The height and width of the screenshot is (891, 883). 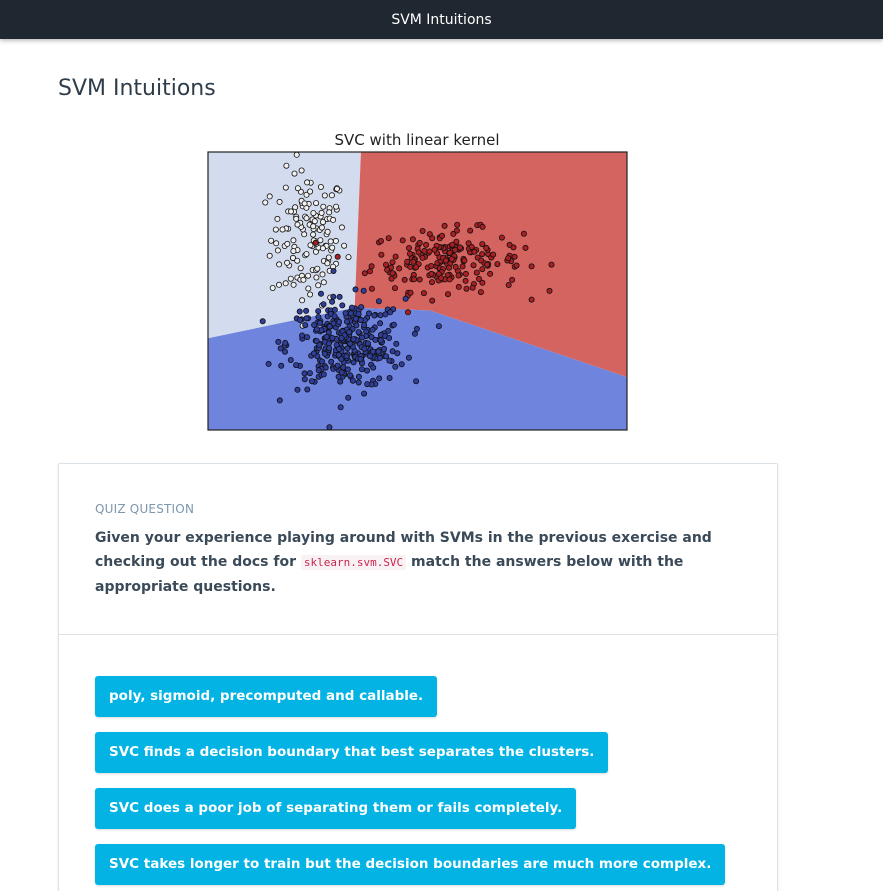 What do you see at coordinates (441, 19) in the screenshot?
I see `app-header: SVM Intuitions` at bounding box center [441, 19].